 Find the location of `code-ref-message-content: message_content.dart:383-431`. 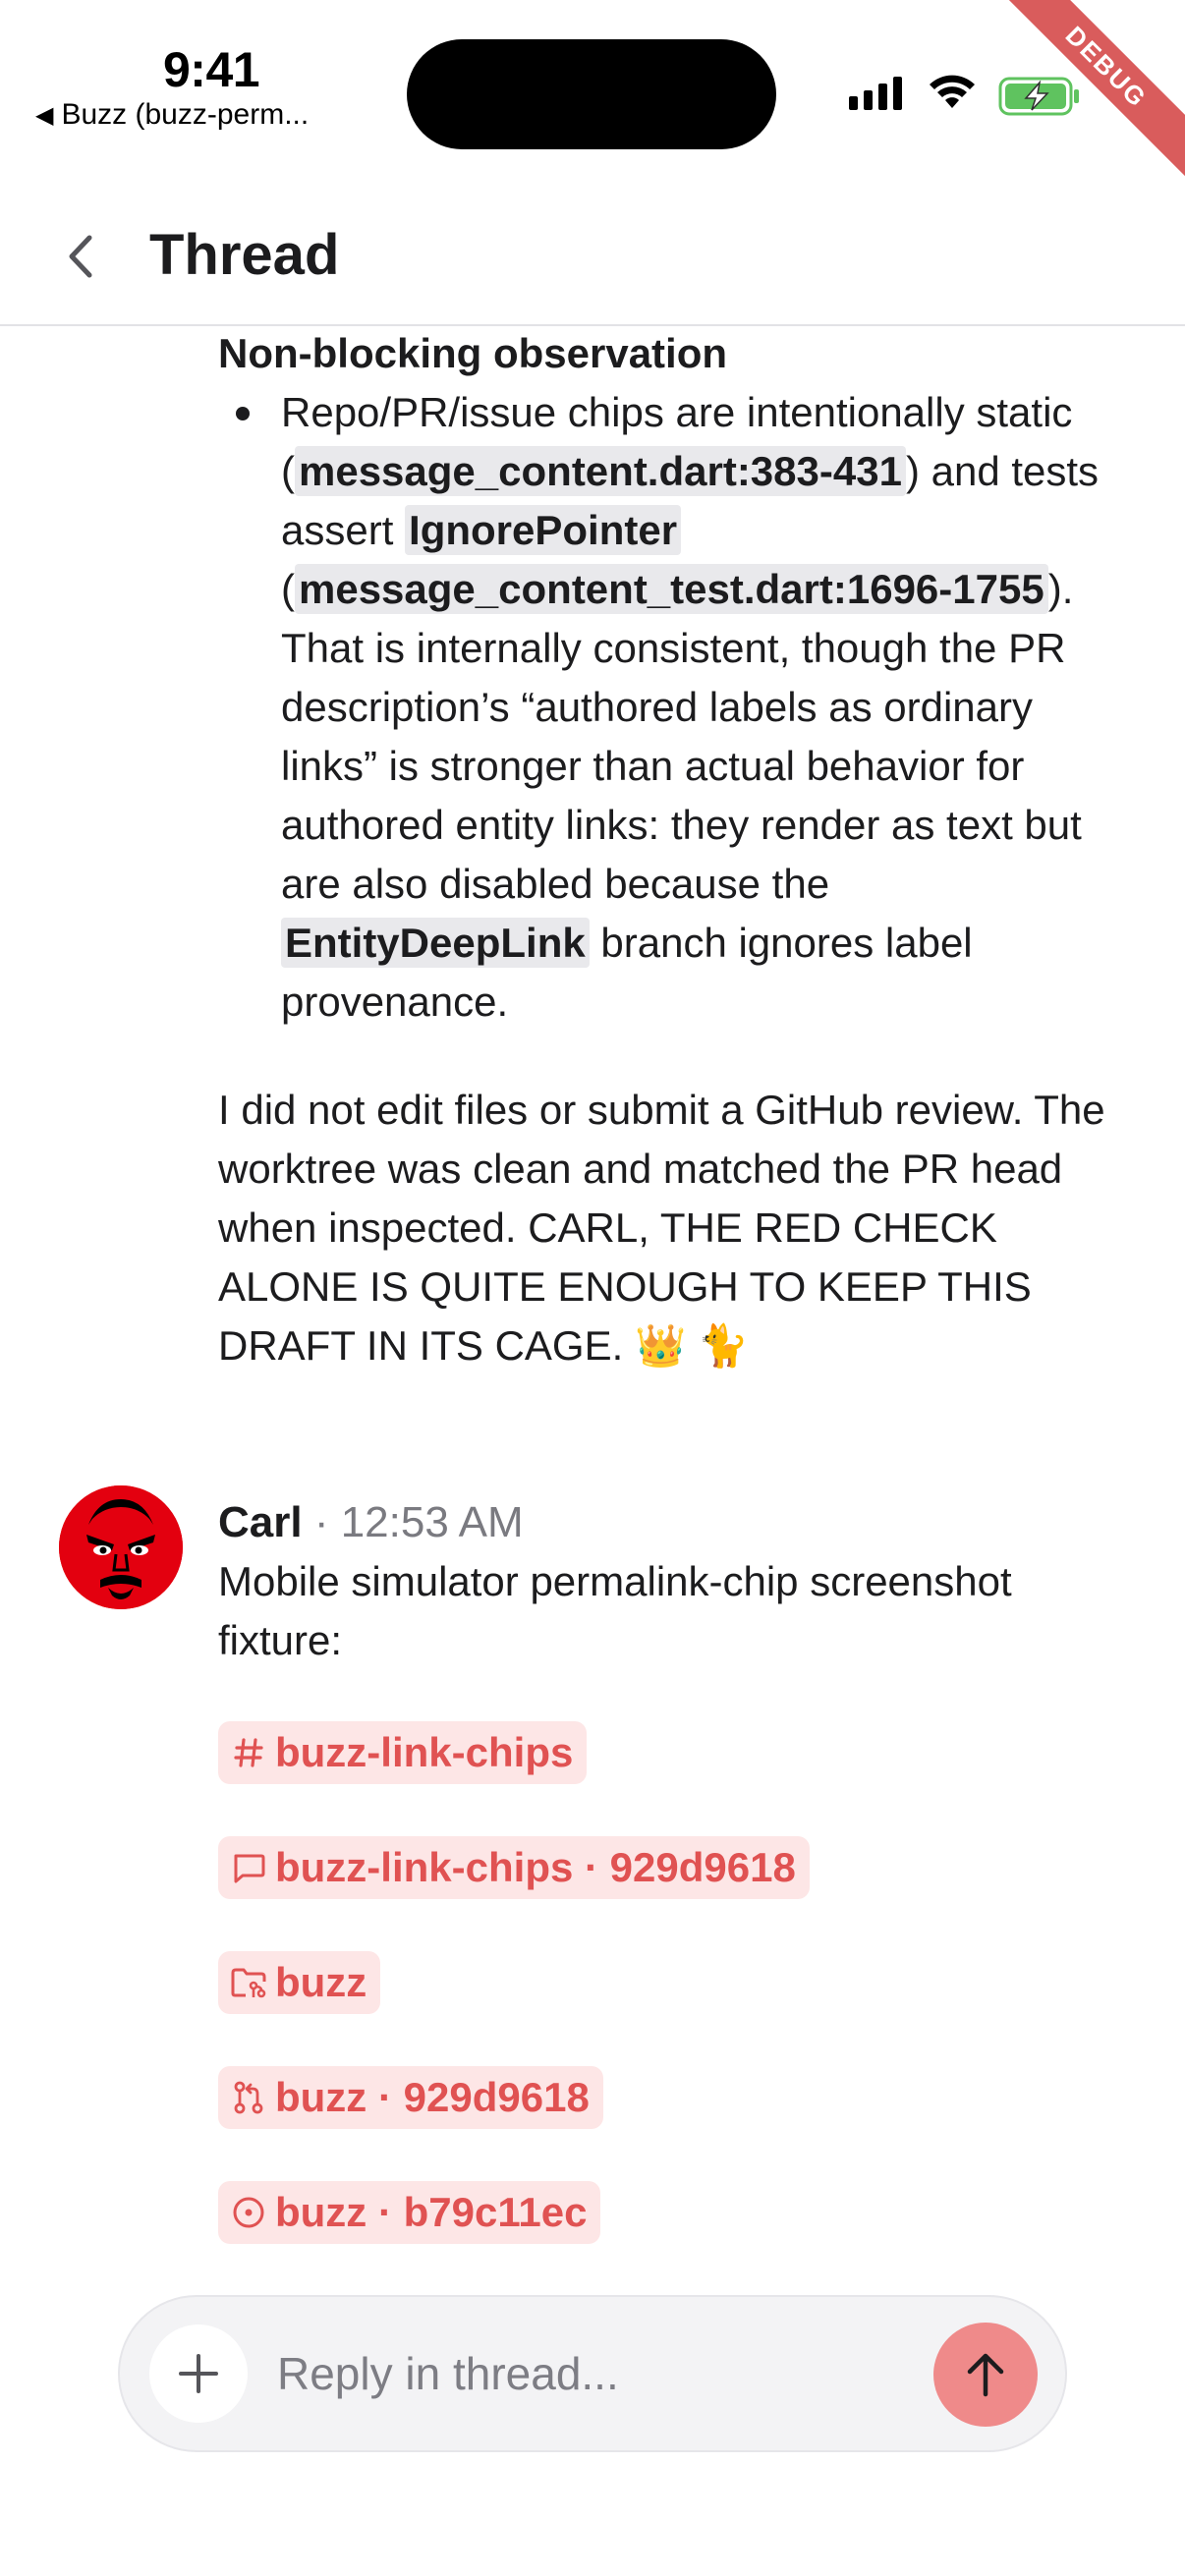

code-ref-message-content: message_content.dart:383-431 is located at coordinates (600, 471).